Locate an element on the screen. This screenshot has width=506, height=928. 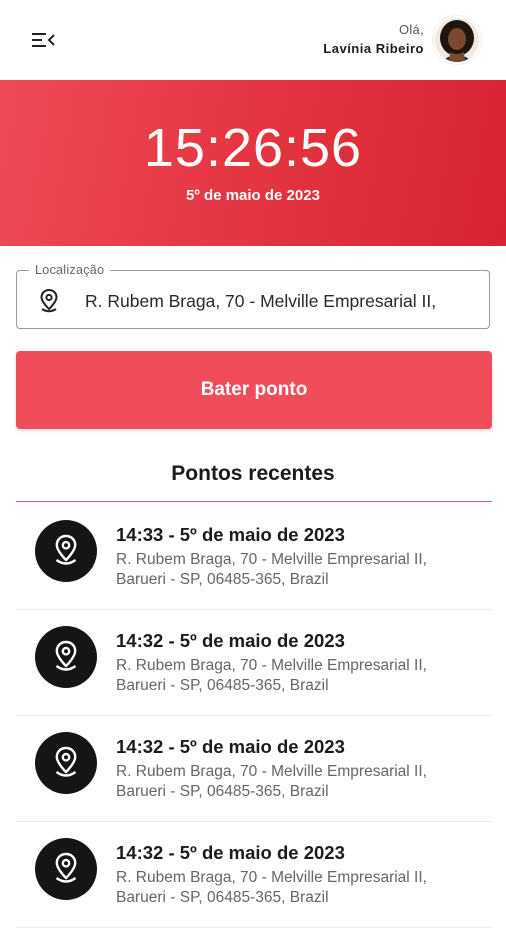
punch-time: 14:33 - 5º de maio de 2023 is located at coordinates (230, 534).